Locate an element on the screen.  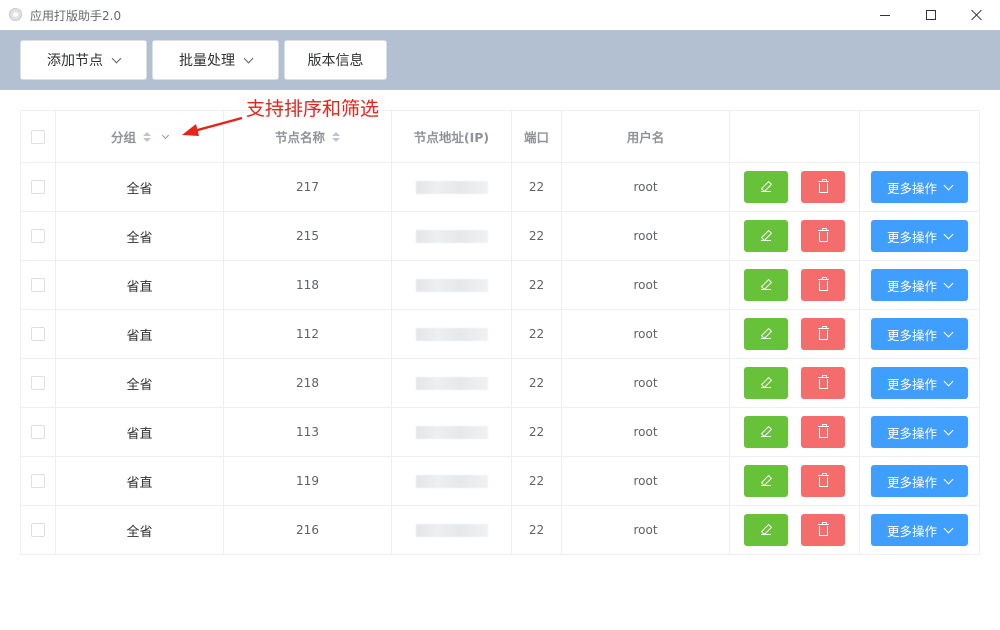
version-info-label: 版本信息 is located at coordinates (335, 61).